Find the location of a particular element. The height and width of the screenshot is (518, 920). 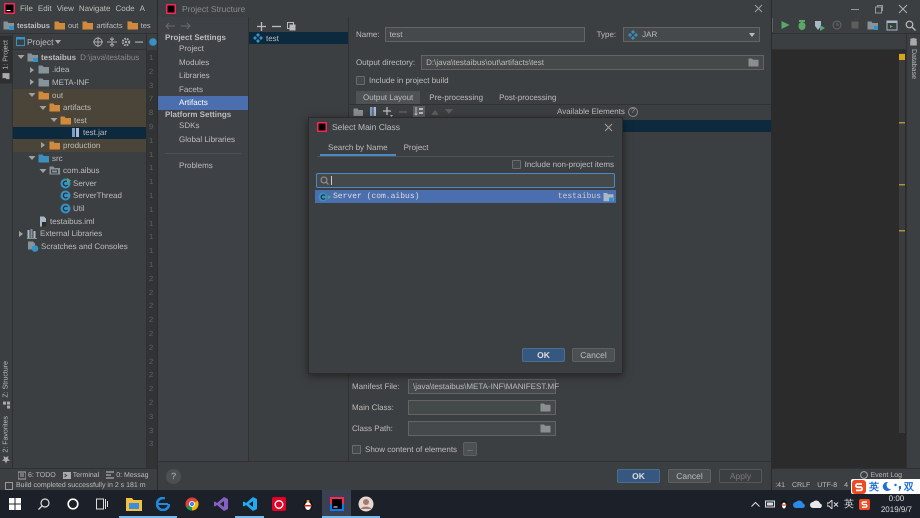

tree-item: src is located at coordinates (79, 158).